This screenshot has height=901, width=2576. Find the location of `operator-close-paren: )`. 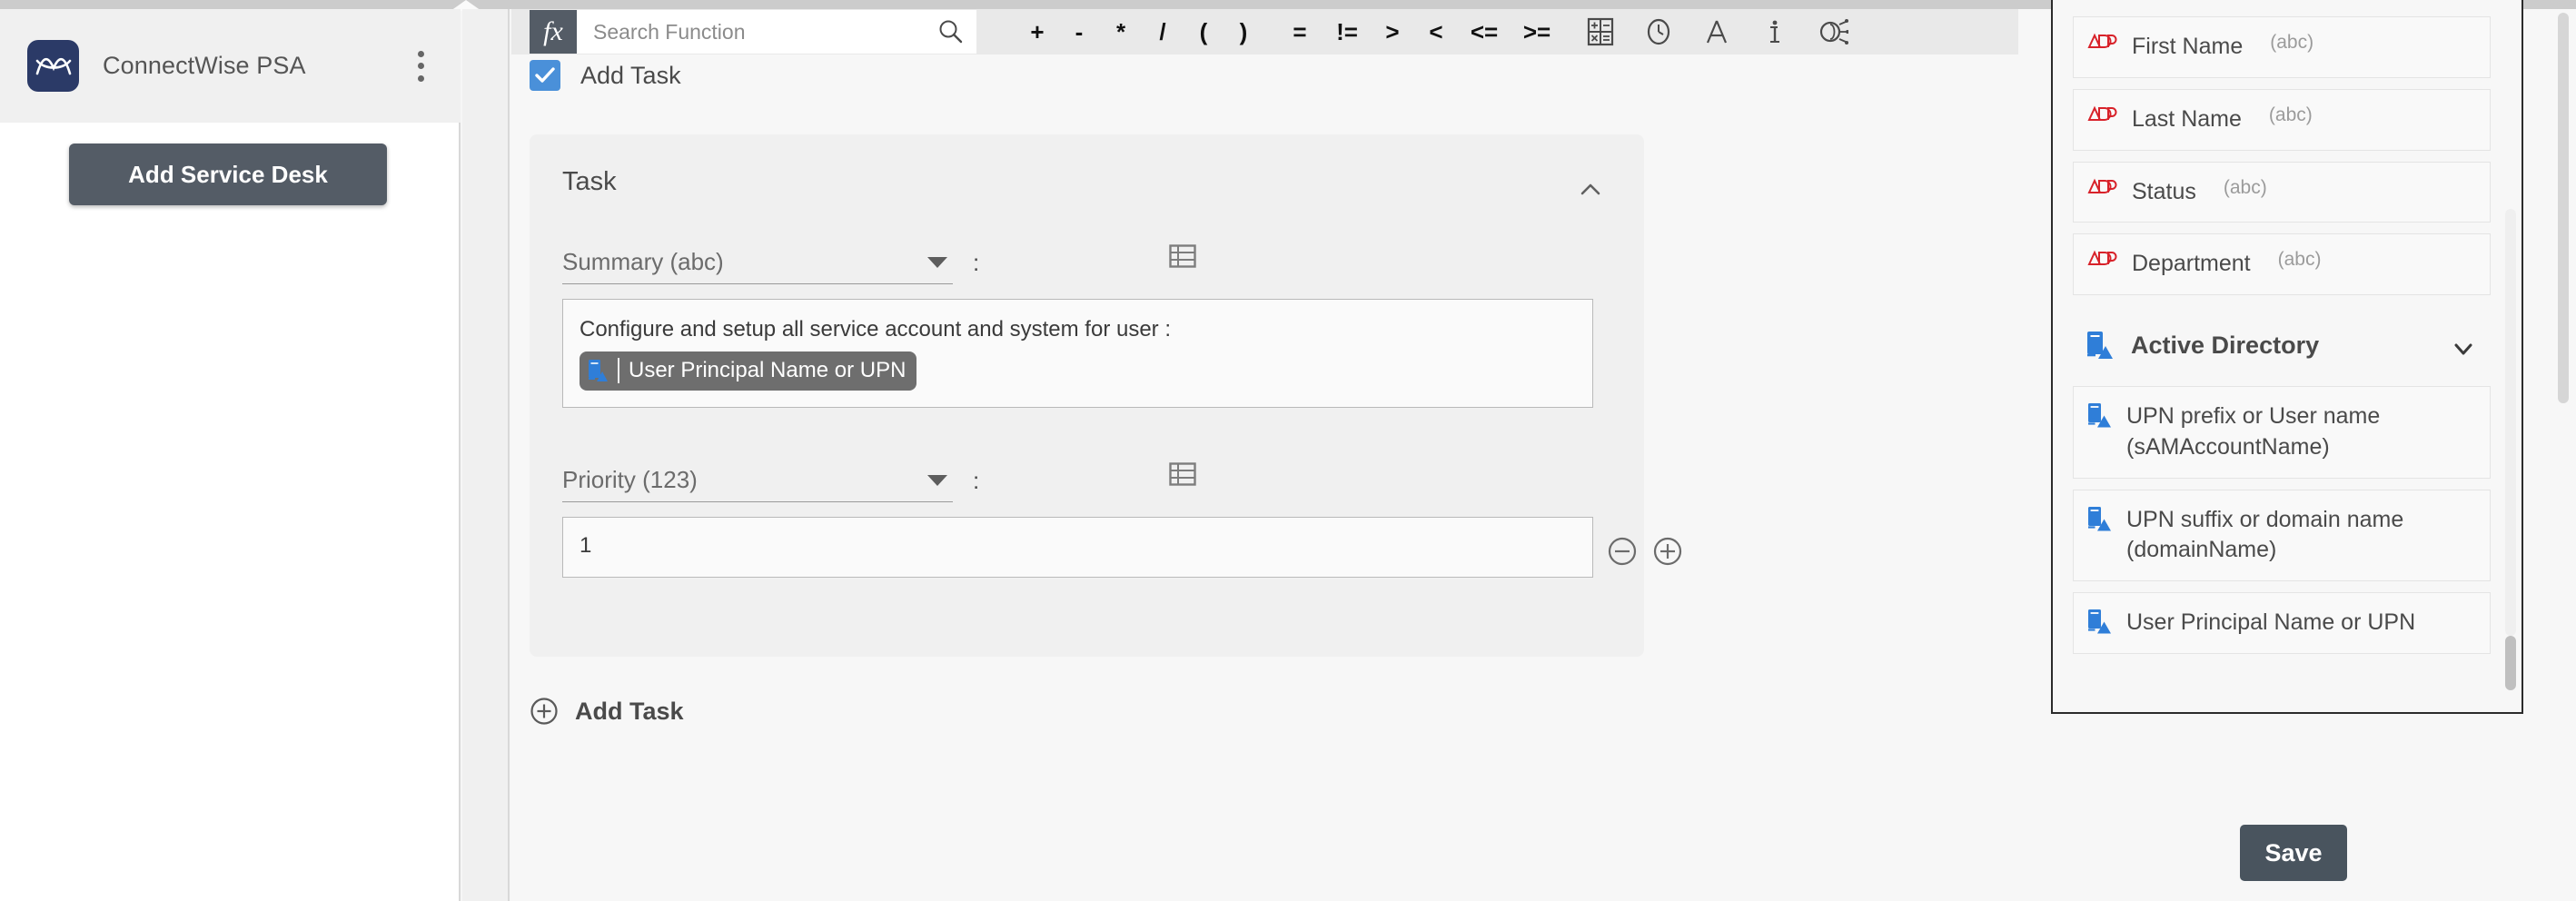

operator-close-paren: ) is located at coordinates (1243, 32).